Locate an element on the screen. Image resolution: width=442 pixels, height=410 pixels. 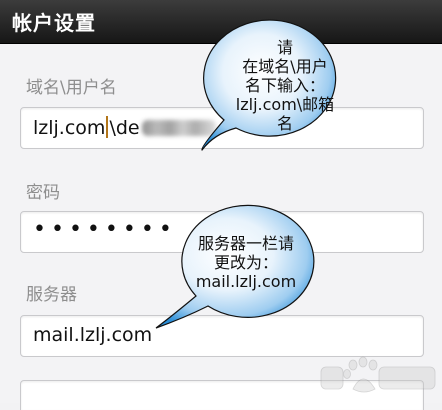
callout-top-line-1: 请 is located at coordinates (284, 47).